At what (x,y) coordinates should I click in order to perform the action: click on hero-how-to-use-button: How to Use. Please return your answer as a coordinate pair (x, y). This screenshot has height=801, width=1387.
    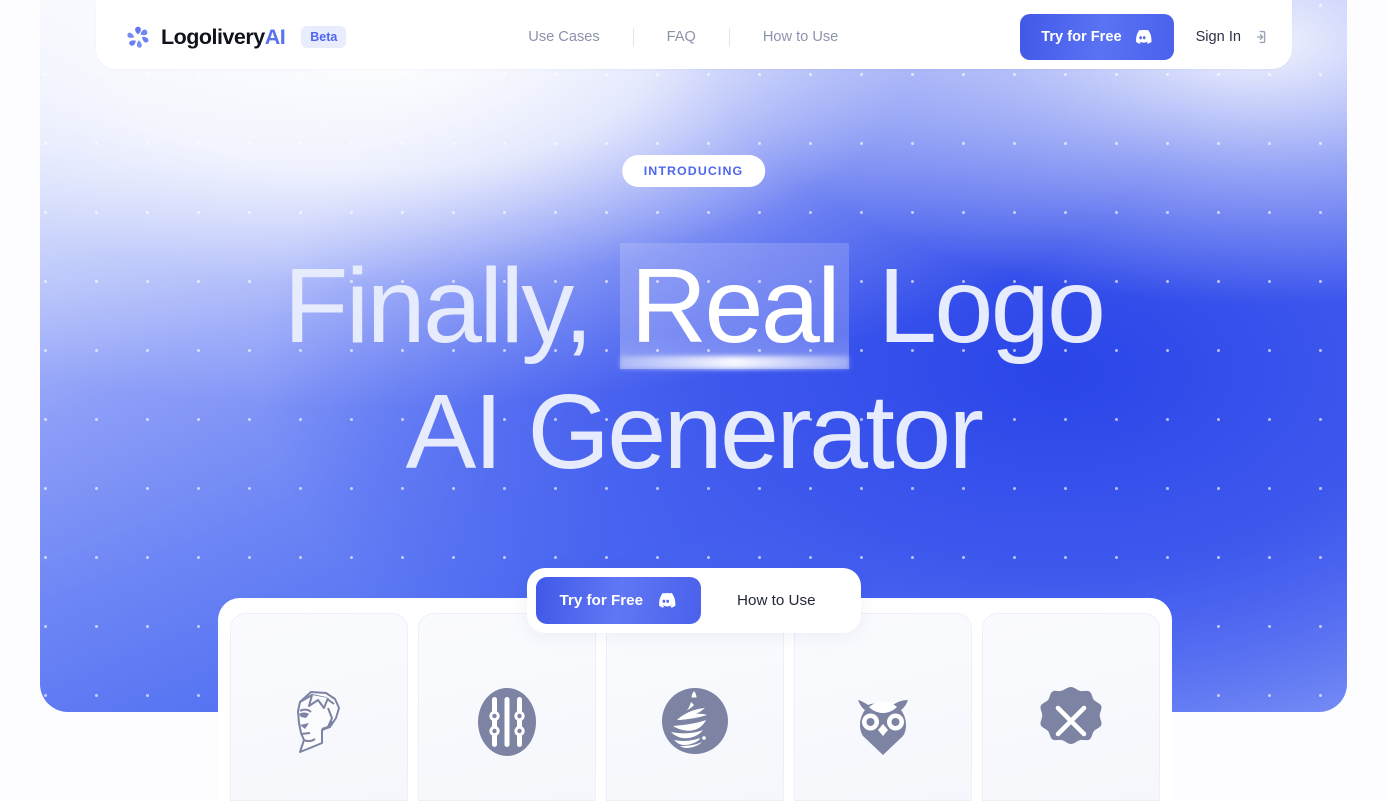
    Looking at the image, I should click on (776, 600).